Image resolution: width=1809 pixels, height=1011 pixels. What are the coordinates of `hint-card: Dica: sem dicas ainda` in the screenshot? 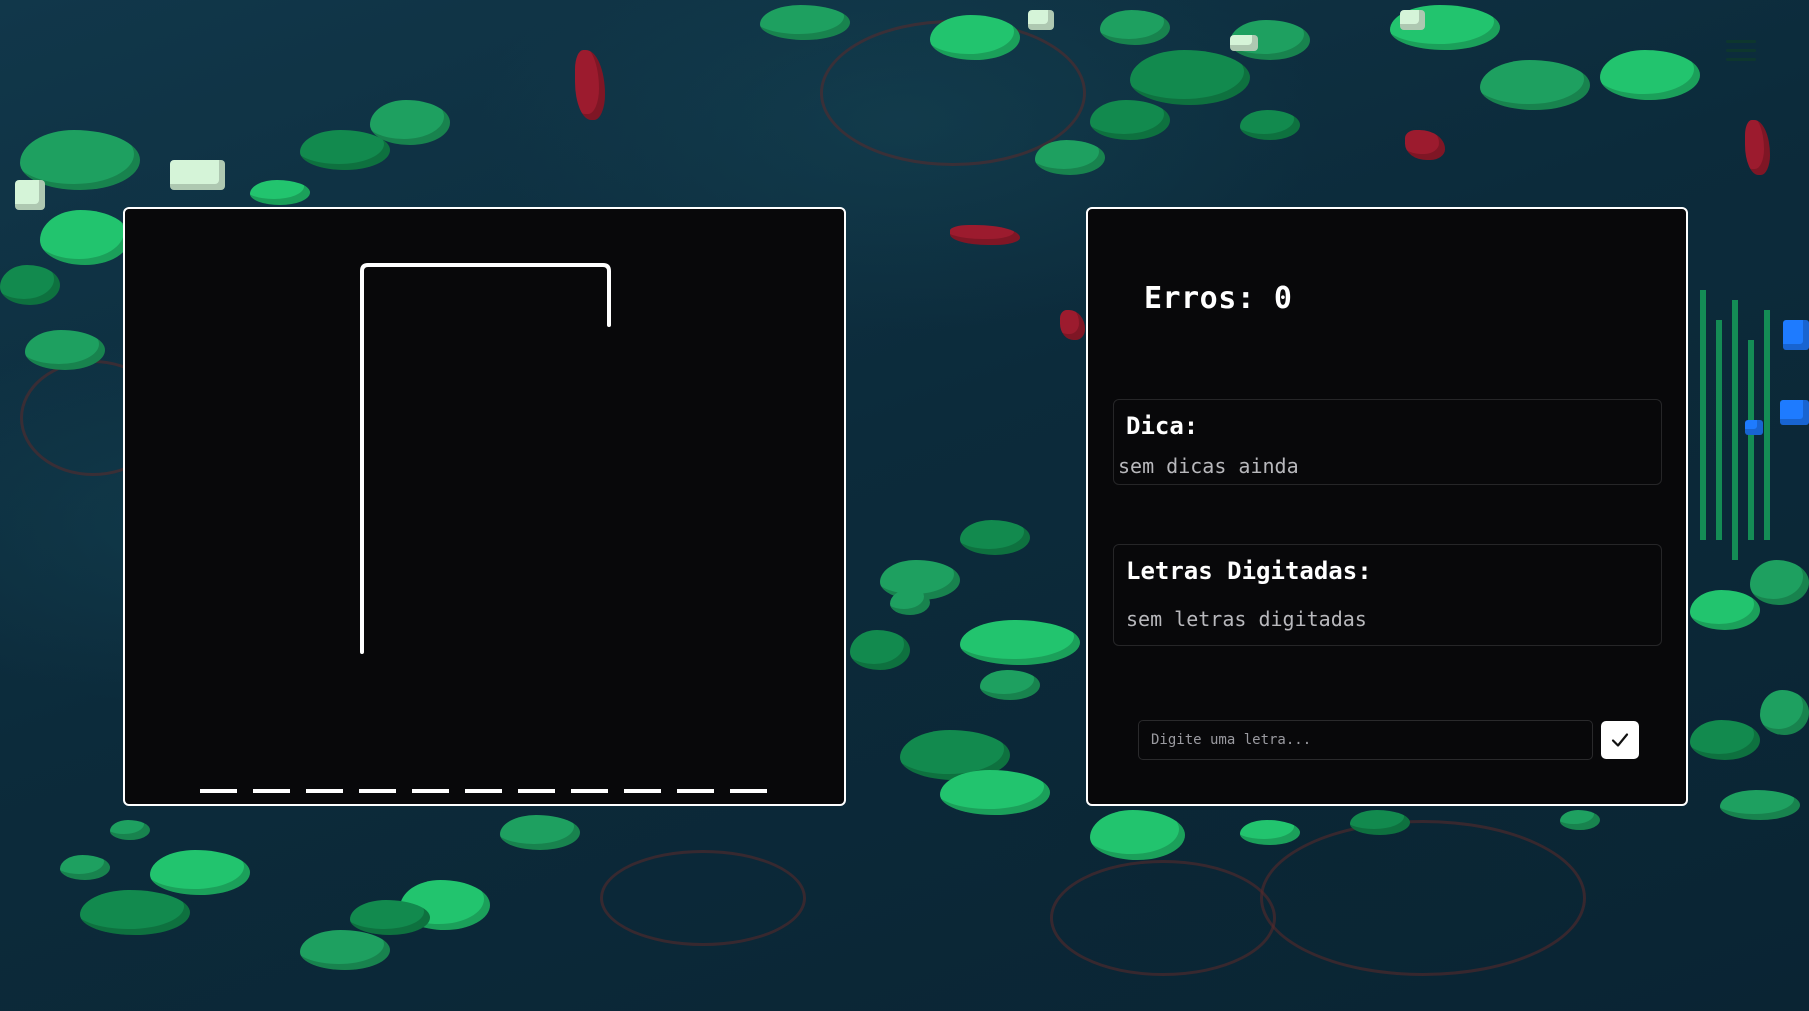 It's located at (1387, 442).